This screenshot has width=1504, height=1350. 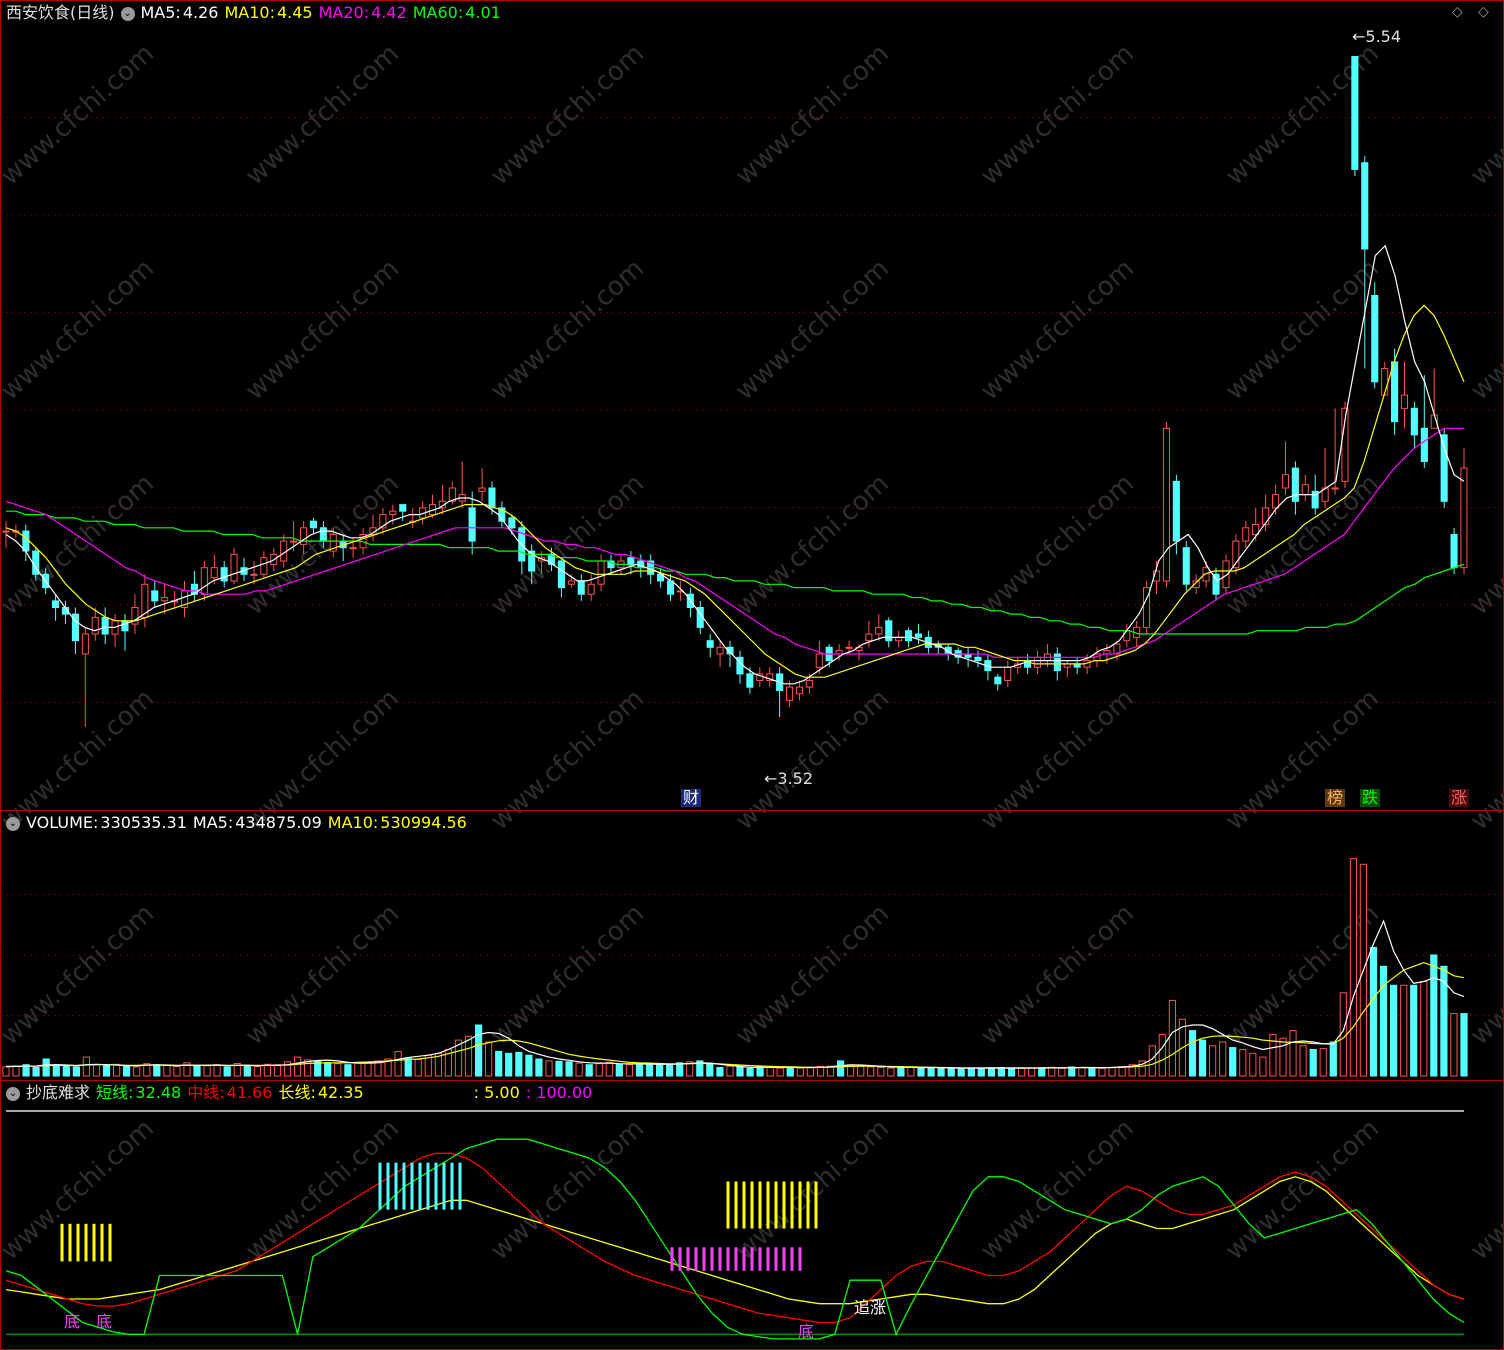 What do you see at coordinates (870, 1307) in the screenshot?
I see `zhuizhang-marker: 追涨` at bounding box center [870, 1307].